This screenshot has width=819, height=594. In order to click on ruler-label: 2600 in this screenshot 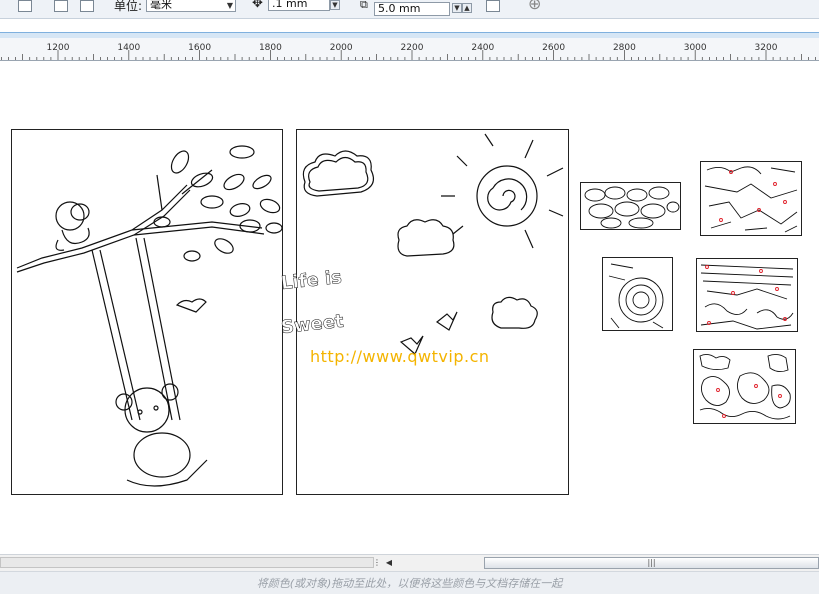, I will do `click(554, 48)`.